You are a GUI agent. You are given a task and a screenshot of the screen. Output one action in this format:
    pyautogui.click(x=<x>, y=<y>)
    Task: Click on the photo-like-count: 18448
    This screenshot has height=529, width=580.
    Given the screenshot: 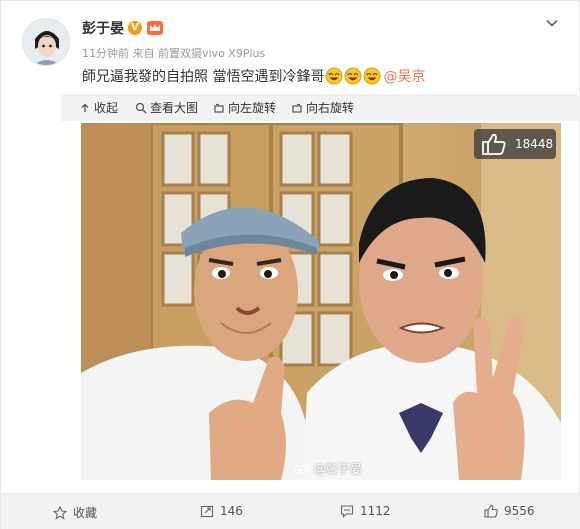 What is the action you would take?
    pyautogui.click(x=534, y=144)
    